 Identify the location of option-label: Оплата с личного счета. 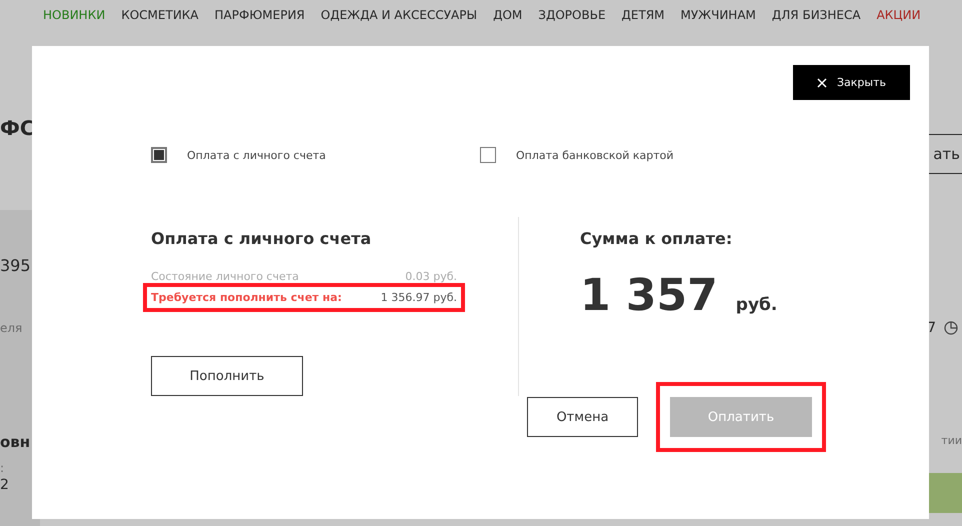
(256, 155).